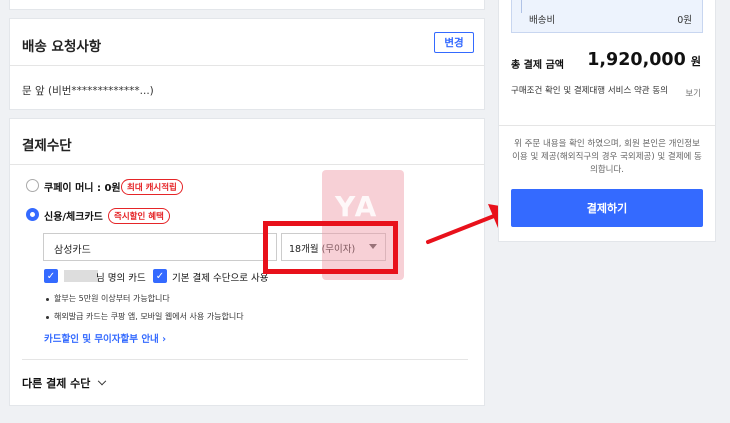 The image size is (730, 423). I want to click on total-amount-unit: 원, so click(695, 61).